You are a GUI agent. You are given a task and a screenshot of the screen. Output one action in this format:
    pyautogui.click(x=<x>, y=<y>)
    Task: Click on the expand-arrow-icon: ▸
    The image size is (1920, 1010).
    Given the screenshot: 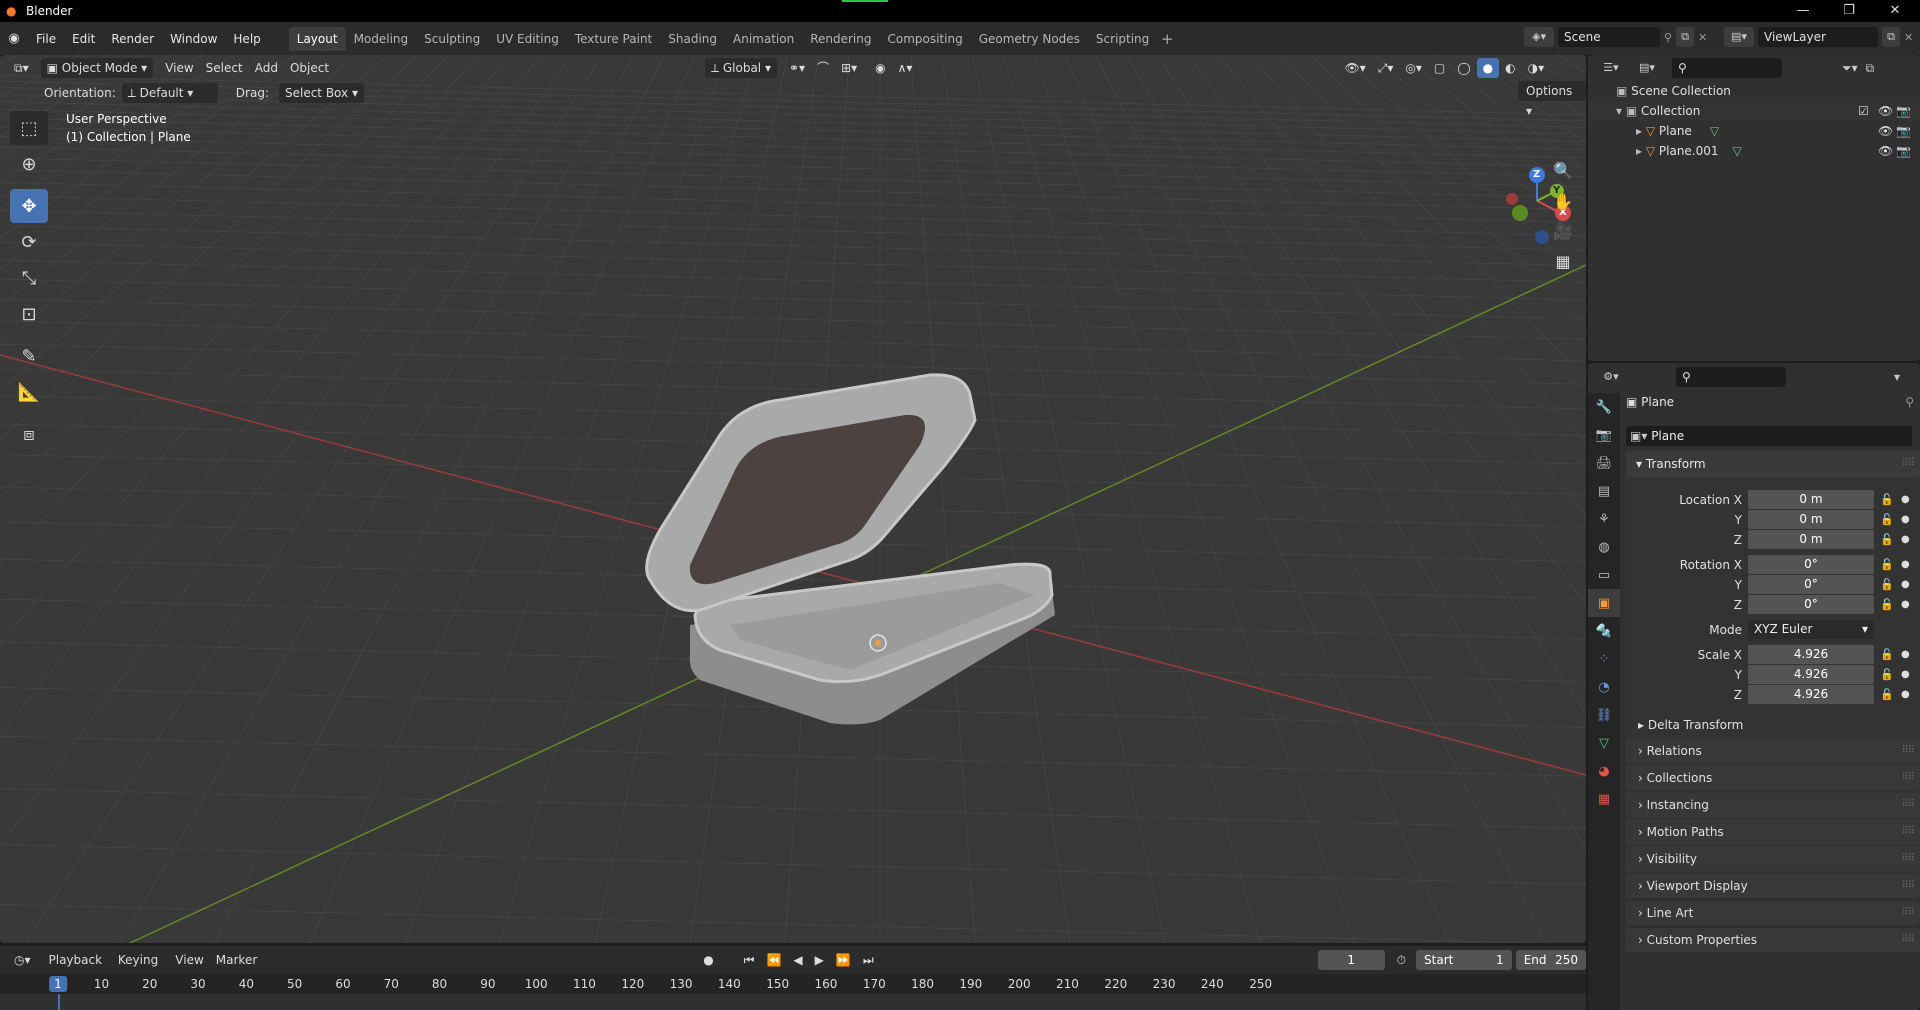 What is the action you would take?
    pyautogui.click(x=1641, y=131)
    